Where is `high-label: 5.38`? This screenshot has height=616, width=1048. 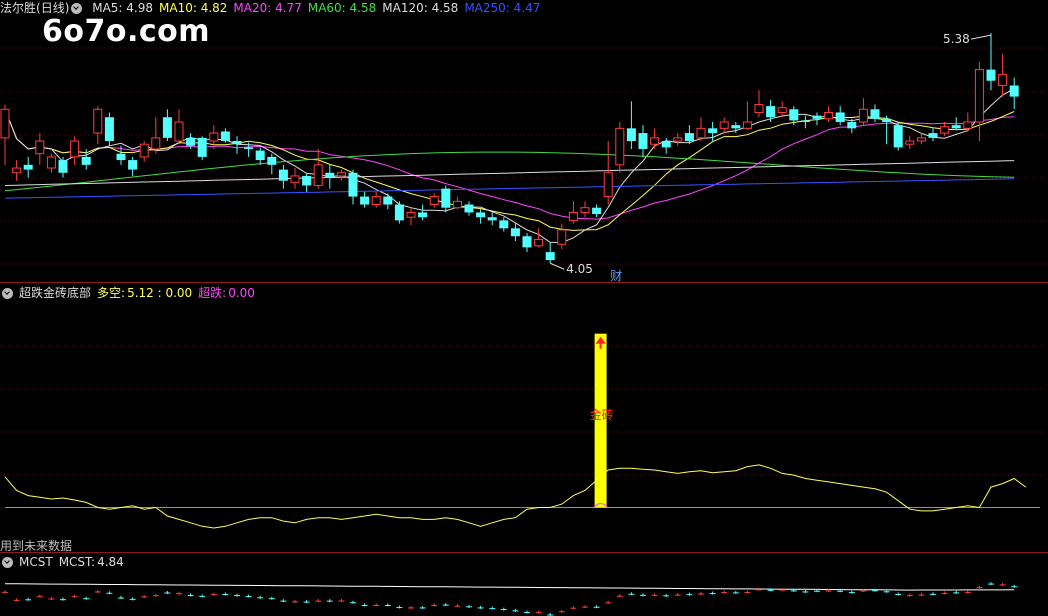 high-label: 5.38 is located at coordinates (956, 39).